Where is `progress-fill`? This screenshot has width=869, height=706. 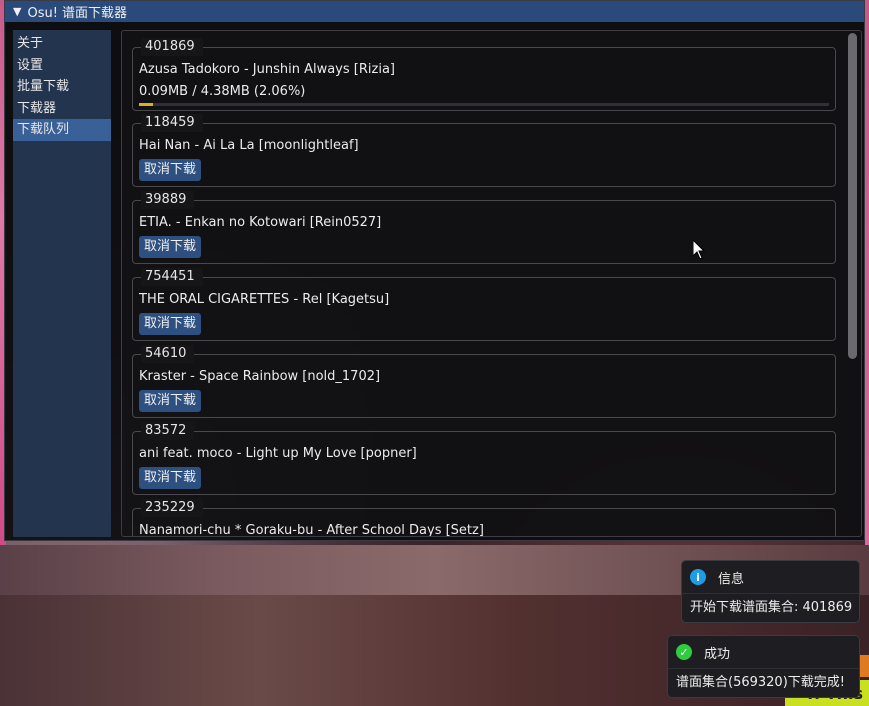
progress-fill is located at coordinates (146, 104).